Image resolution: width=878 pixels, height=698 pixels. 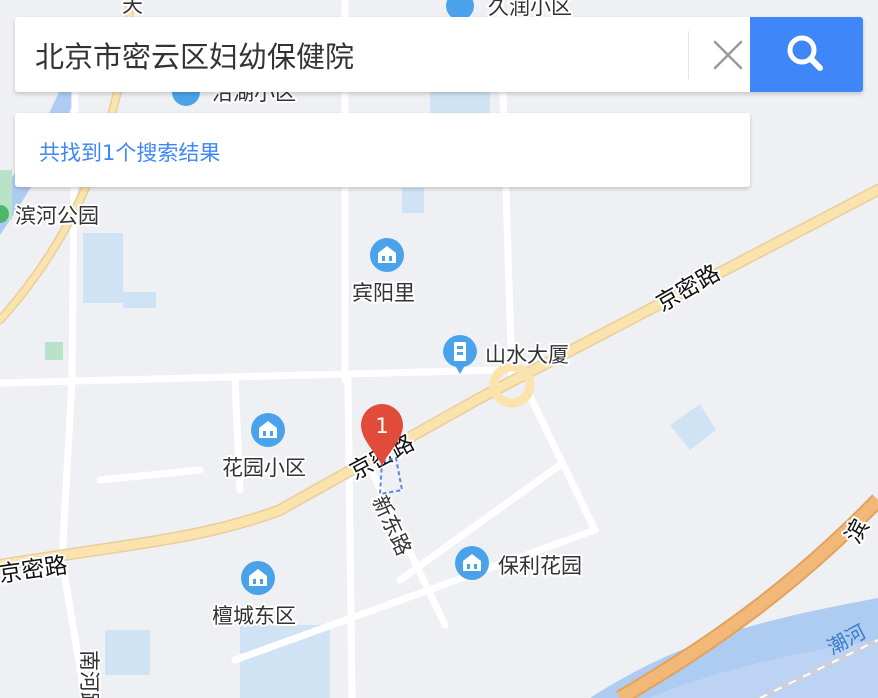 I want to click on poi-label: 保利花园, so click(x=540, y=566).